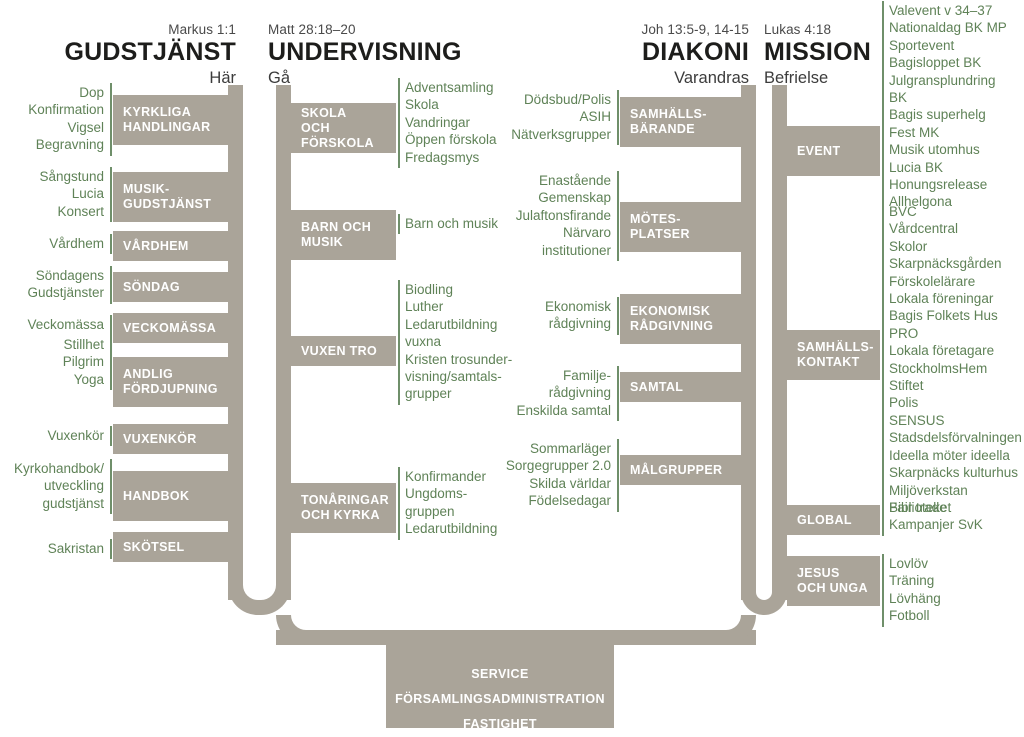  I want to click on branch-label: KYRKLIGA HANDLINGAR, so click(167, 119).